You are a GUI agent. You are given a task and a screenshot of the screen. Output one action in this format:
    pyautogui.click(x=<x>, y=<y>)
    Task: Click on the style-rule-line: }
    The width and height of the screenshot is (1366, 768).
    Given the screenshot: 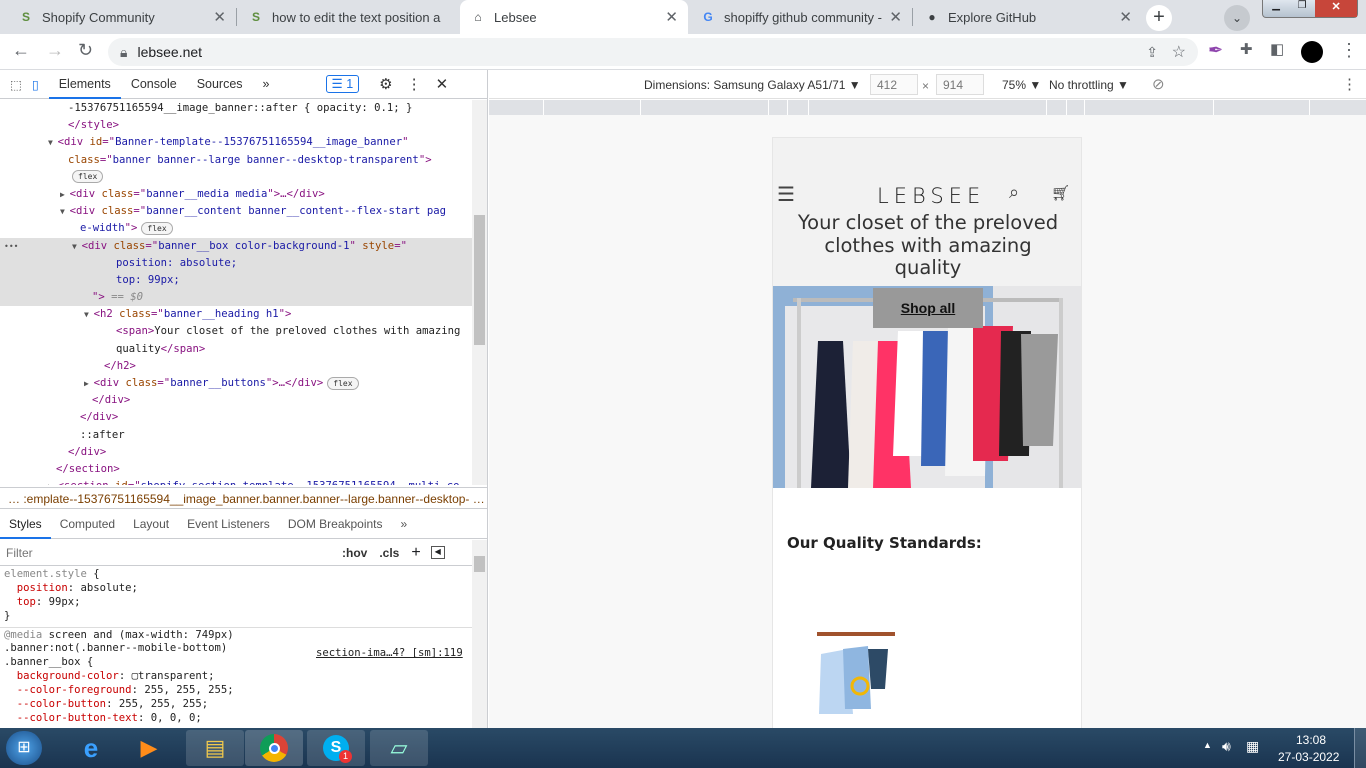 What is the action you would take?
    pyautogui.click(x=236, y=616)
    